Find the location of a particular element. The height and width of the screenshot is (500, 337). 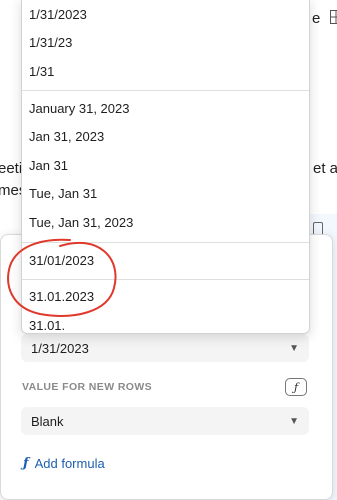

grid-icon is located at coordinates (333, 18).